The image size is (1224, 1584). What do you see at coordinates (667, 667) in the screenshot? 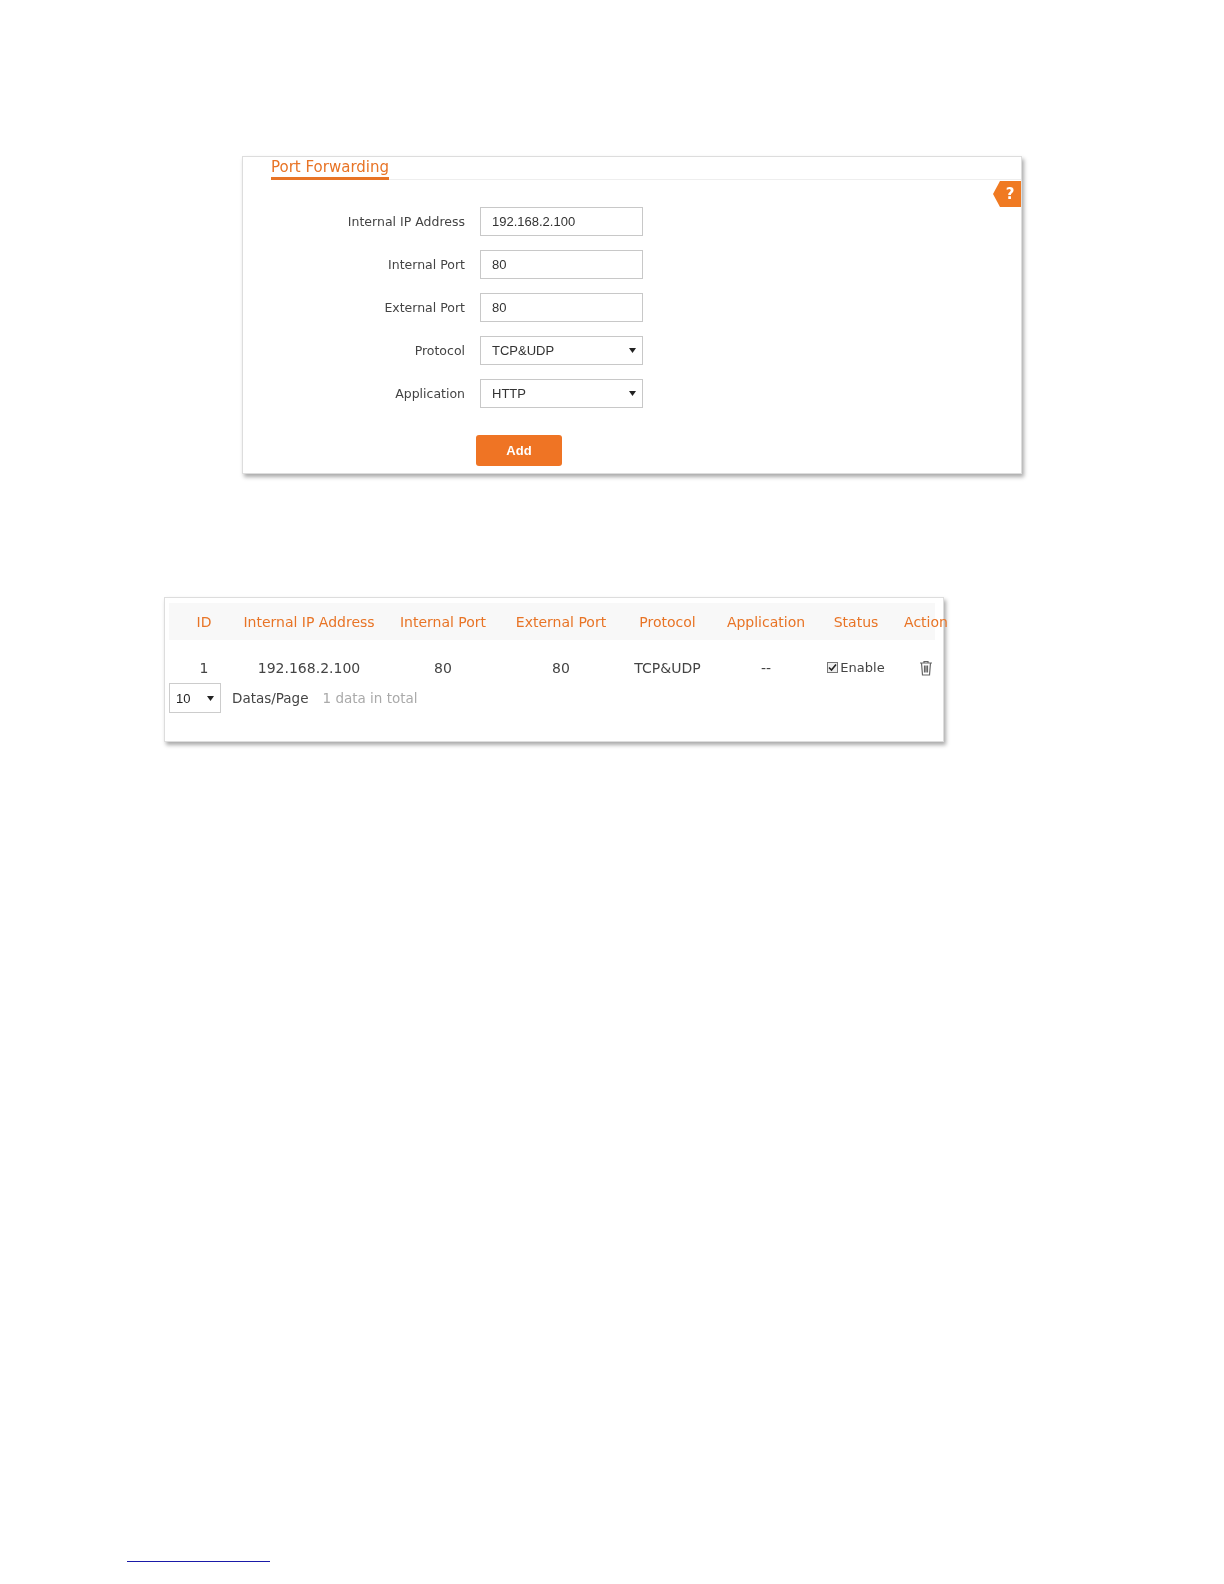
I see `table-cell-text: TCP&UDP` at bounding box center [667, 667].